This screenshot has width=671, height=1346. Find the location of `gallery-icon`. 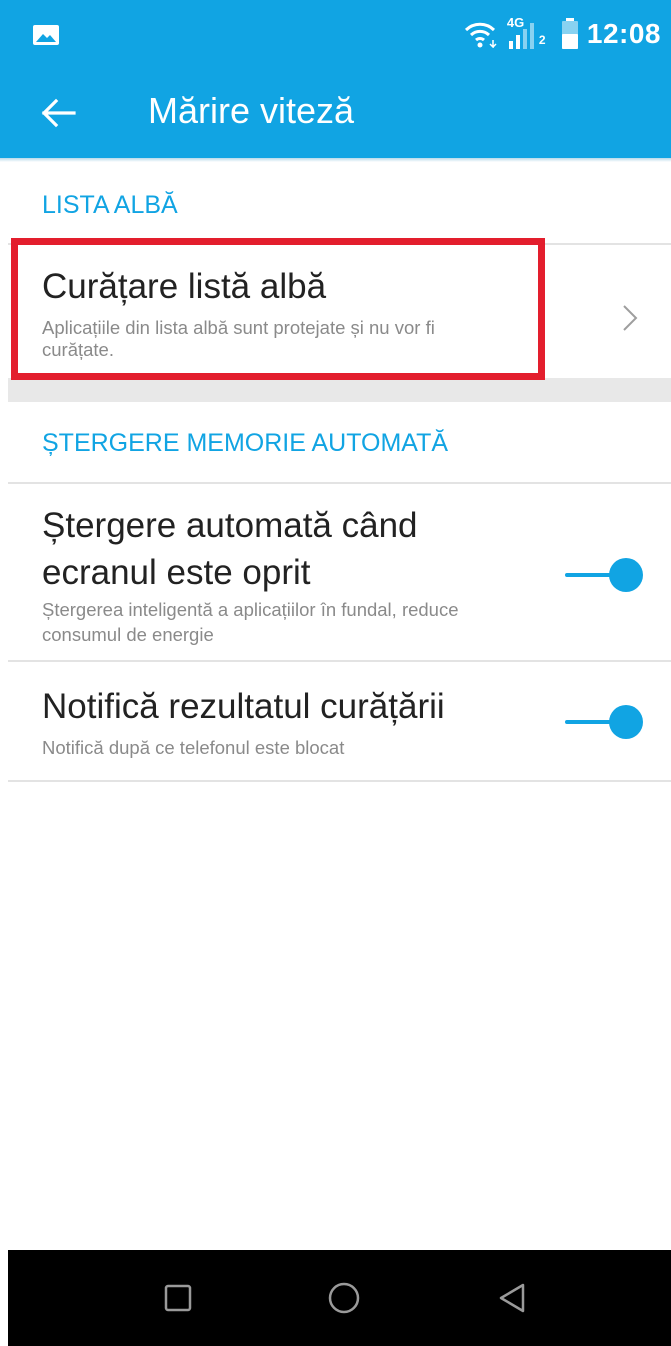

gallery-icon is located at coordinates (46, 35).